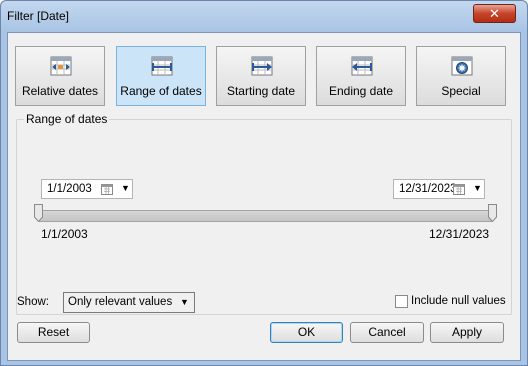 The image size is (528, 366). Describe the element at coordinates (64, 234) in the screenshot. I see `range-min-label: 1/1/2003` at that location.